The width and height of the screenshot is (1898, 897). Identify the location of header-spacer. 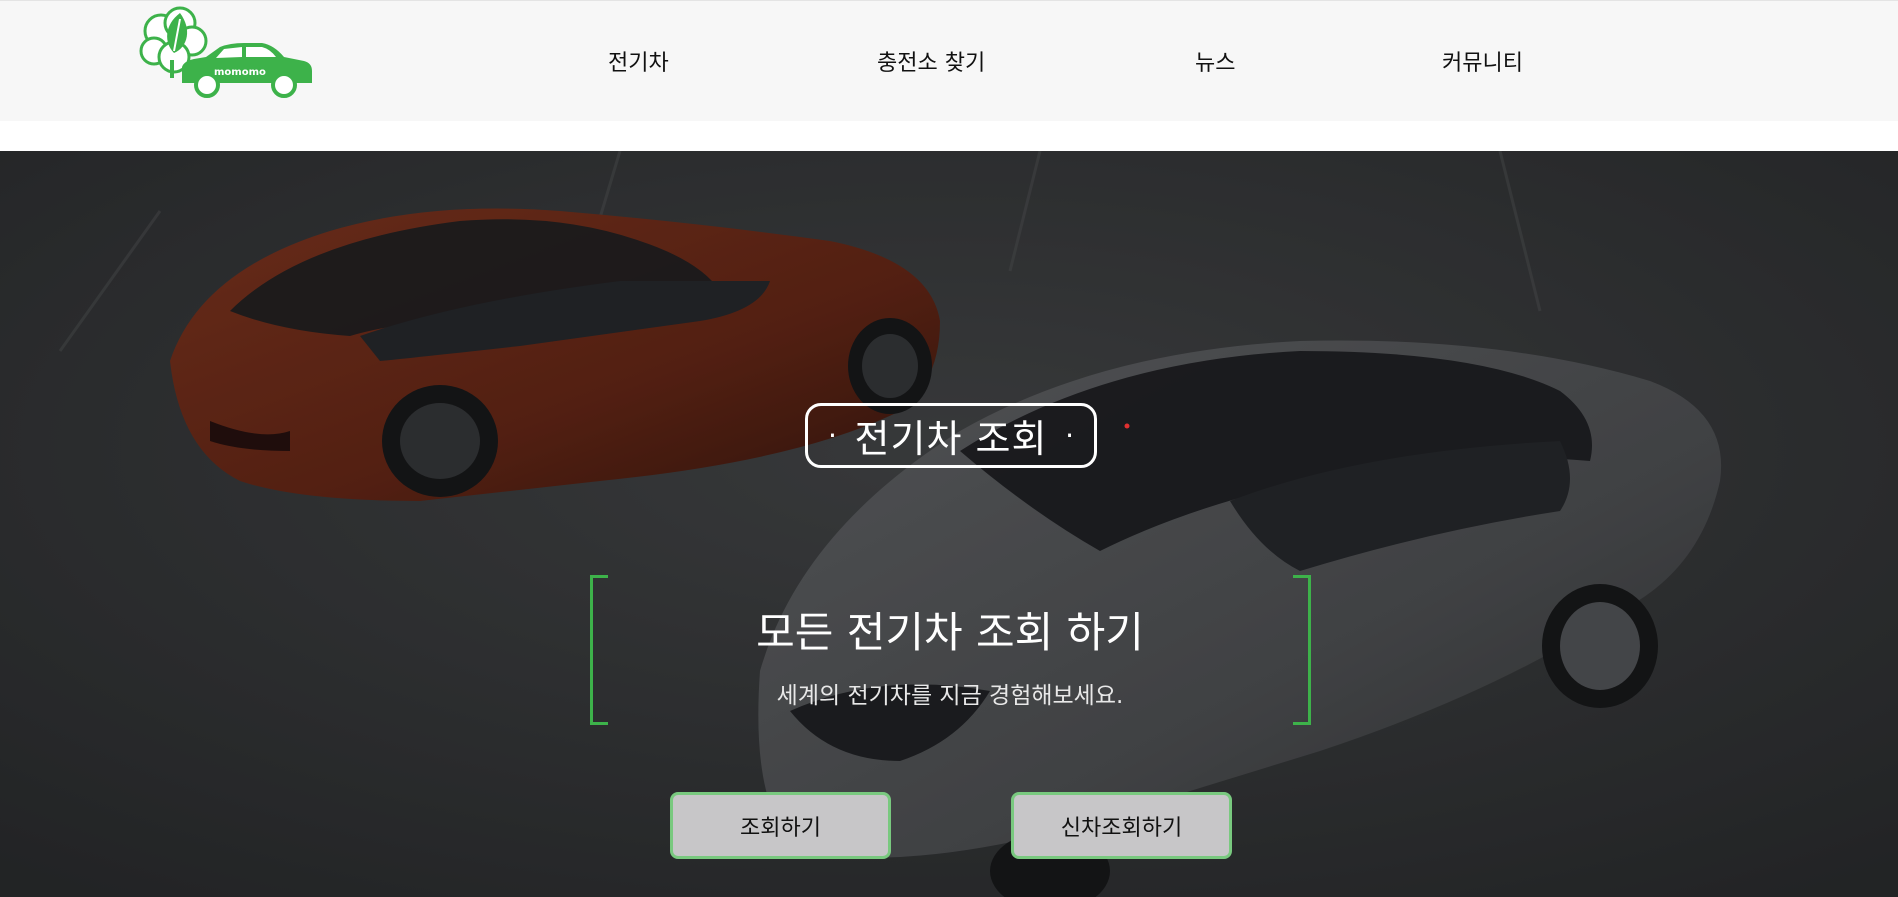
(949, 136).